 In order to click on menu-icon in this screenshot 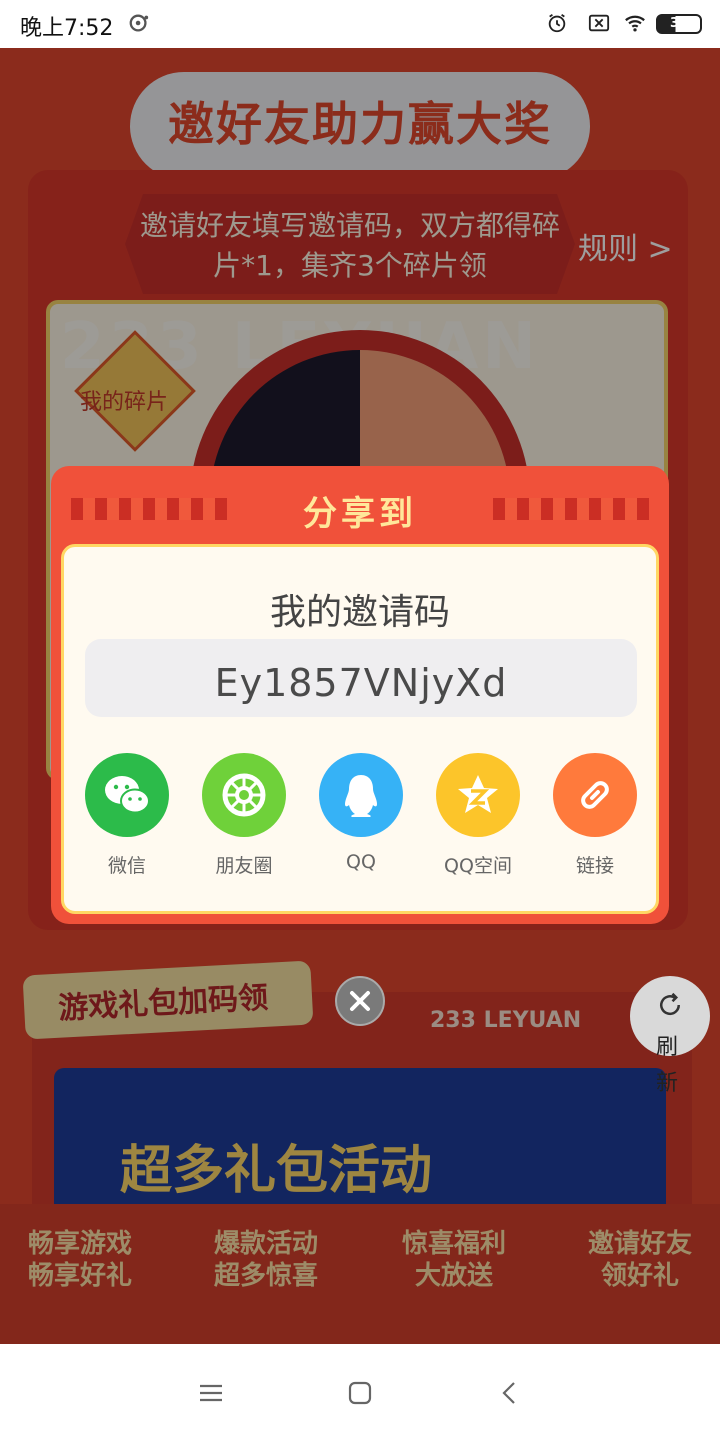, I will do `click(211, 1393)`.